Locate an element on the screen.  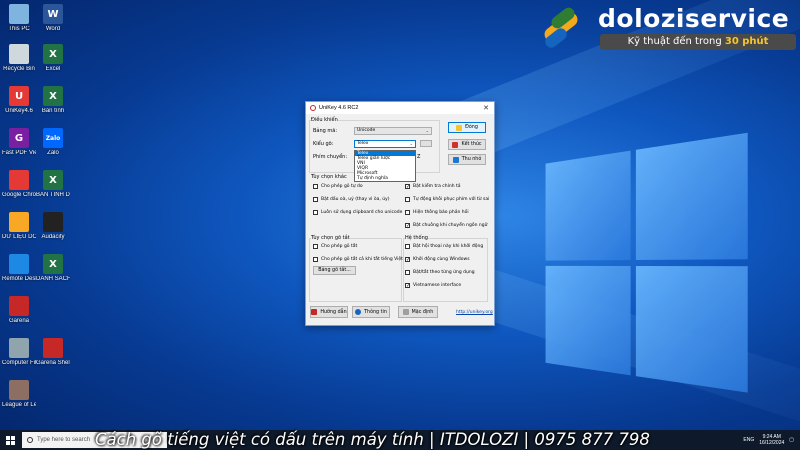
app-icon: W is located at coordinates (53, 14).